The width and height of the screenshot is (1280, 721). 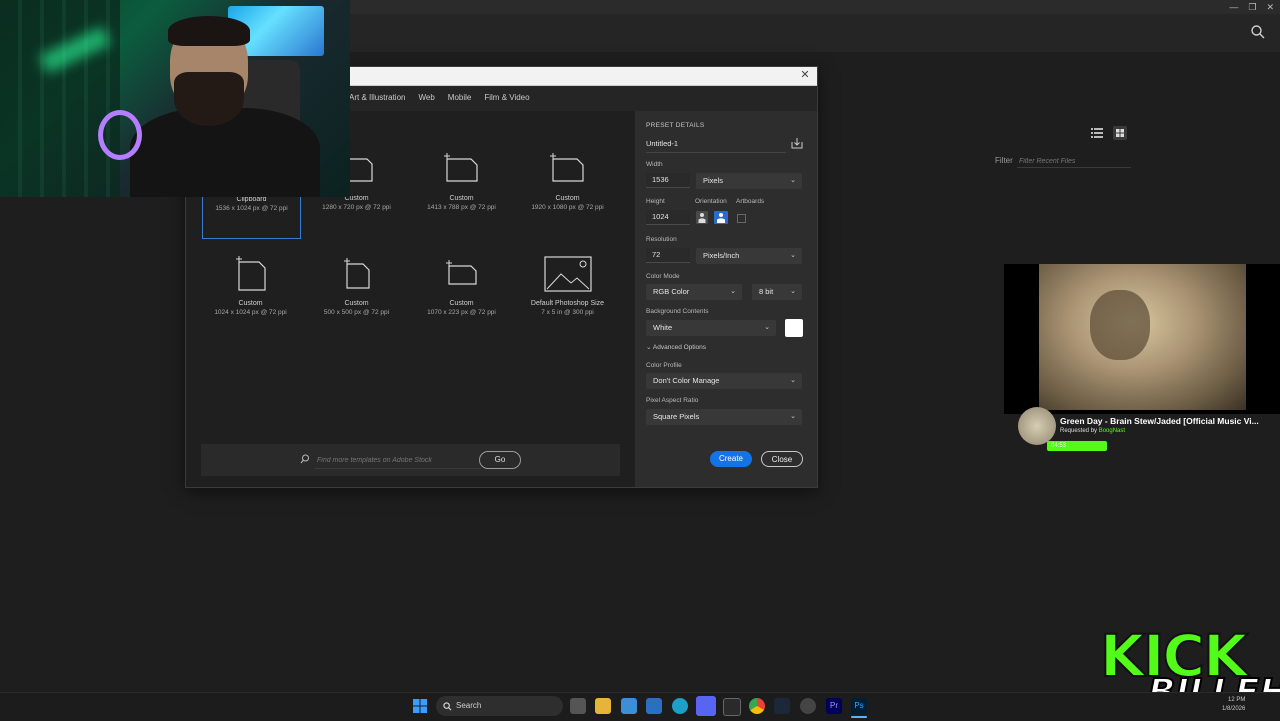 I want to click on resolution-unit-value: Pixels/Inch, so click(x=721, y=255).